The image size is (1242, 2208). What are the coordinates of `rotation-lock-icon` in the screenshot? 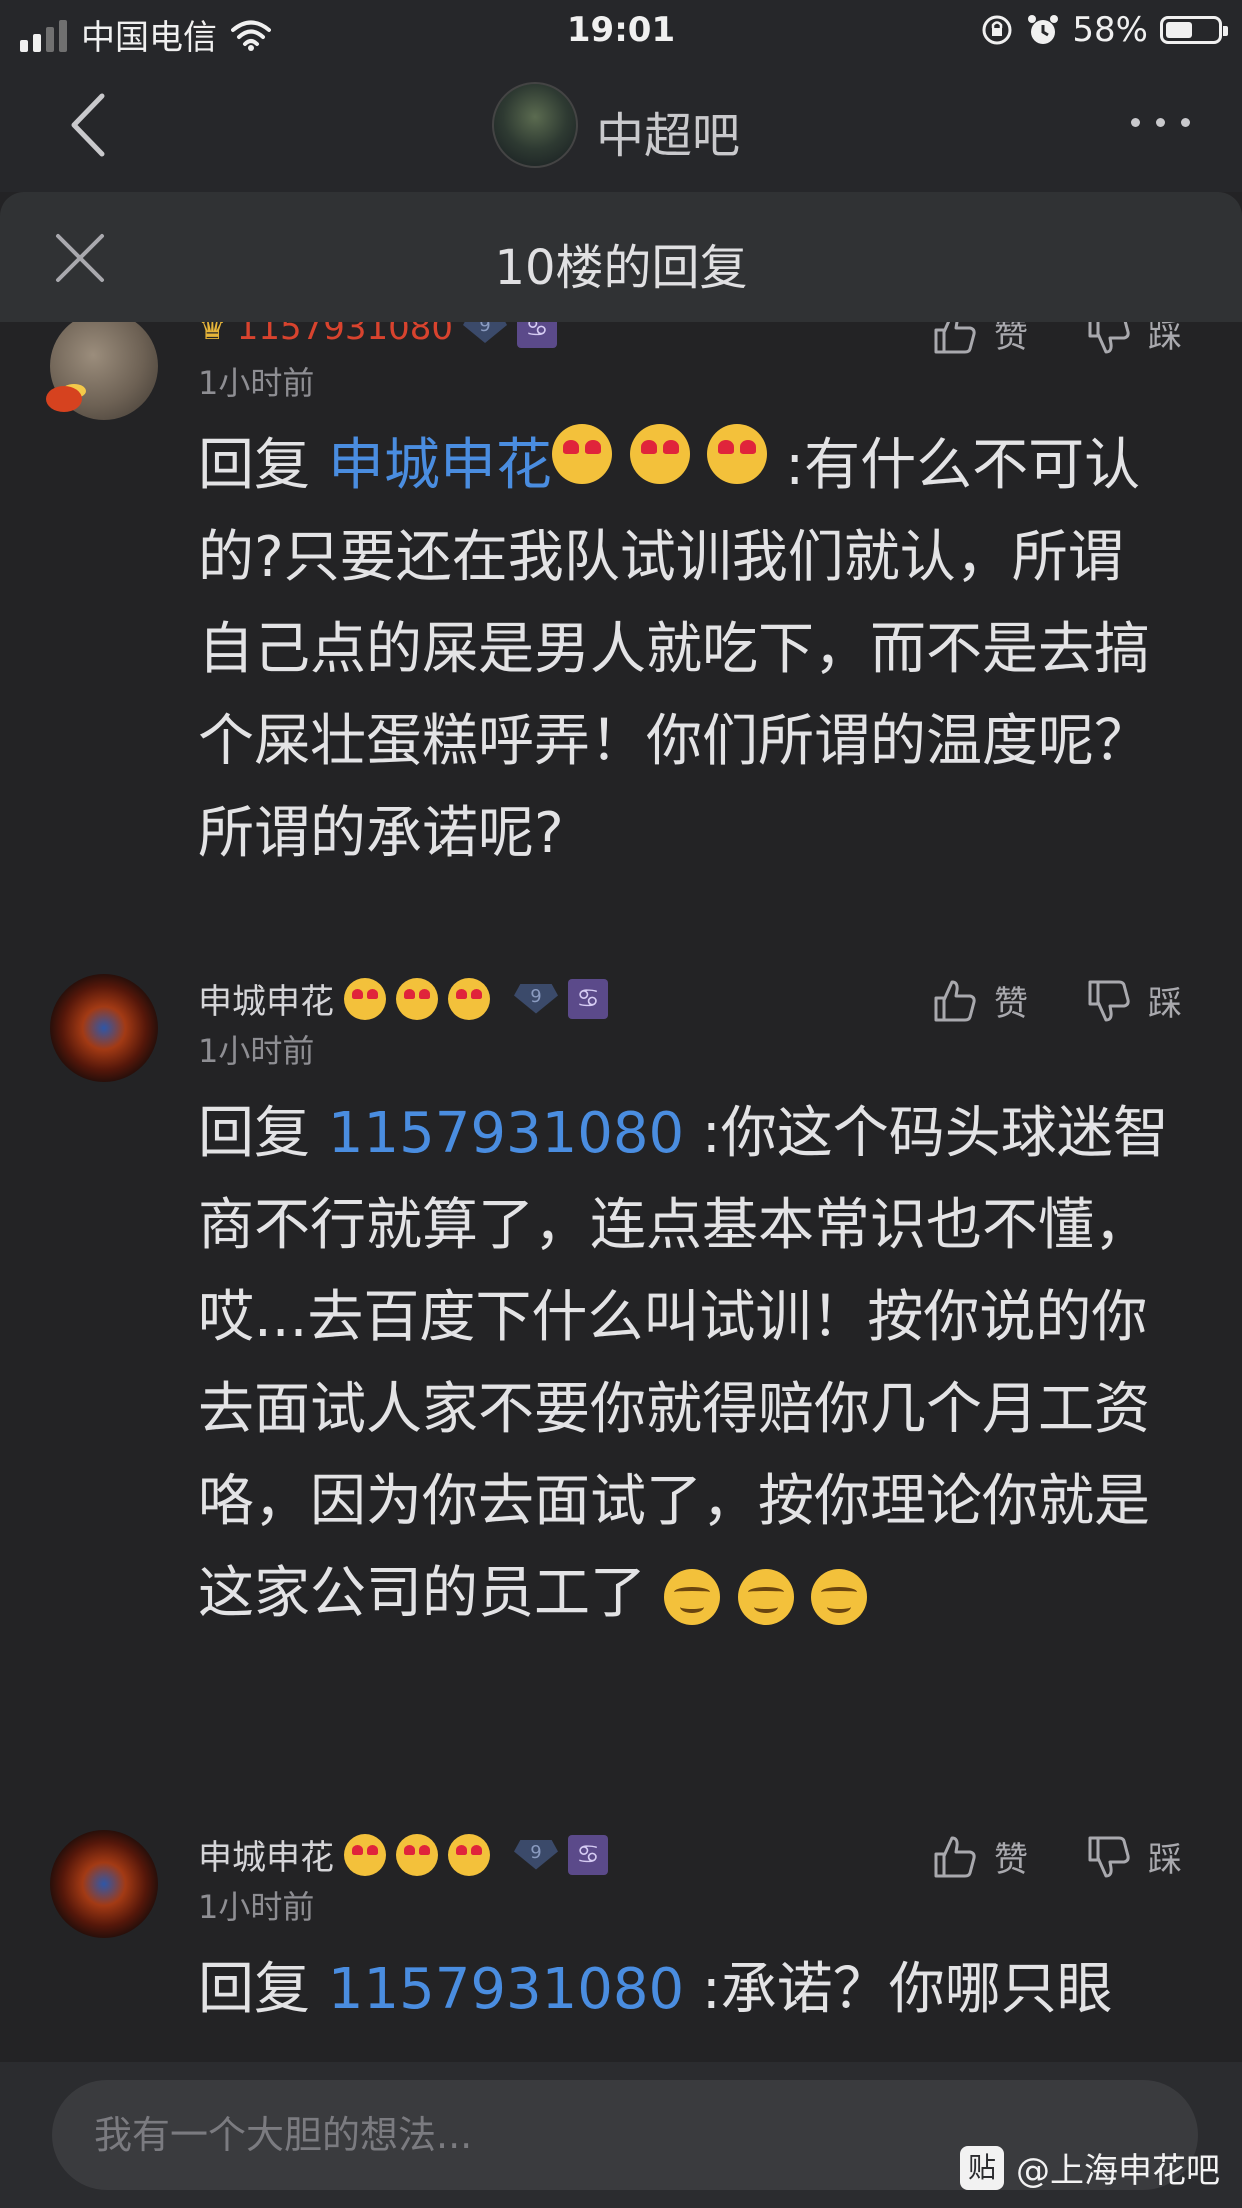 It's located at (997, 30).